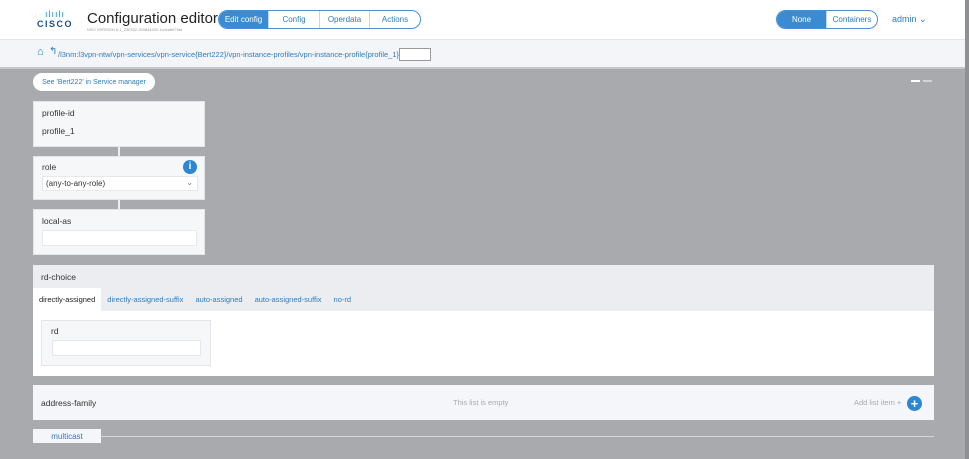 Image resolution: width=969 pixels, height=459 pixels. Describe the element at coordinates (58, 131) in the screenshot. I see `profile-id-value: profile_1` at that location.